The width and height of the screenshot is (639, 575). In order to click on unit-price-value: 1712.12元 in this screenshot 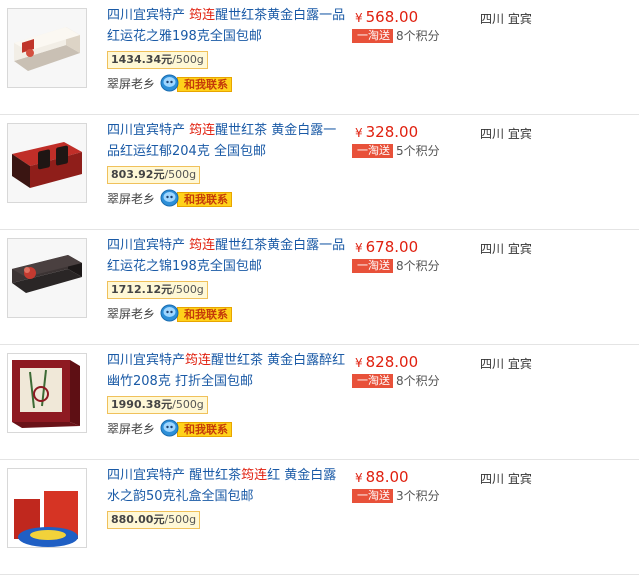, I will do `click(142, 289)`.